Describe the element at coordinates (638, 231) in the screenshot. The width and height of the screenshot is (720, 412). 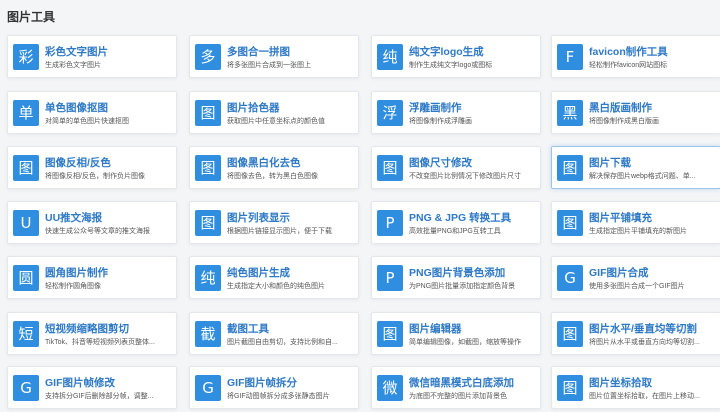
I see `tool-description: 生成指定图片平铺填充的新图片` at that location.